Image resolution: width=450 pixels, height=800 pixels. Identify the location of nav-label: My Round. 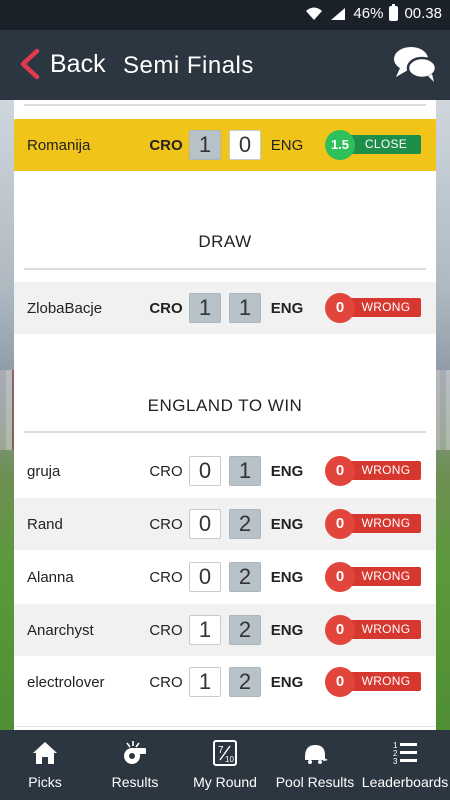
(225, 782).